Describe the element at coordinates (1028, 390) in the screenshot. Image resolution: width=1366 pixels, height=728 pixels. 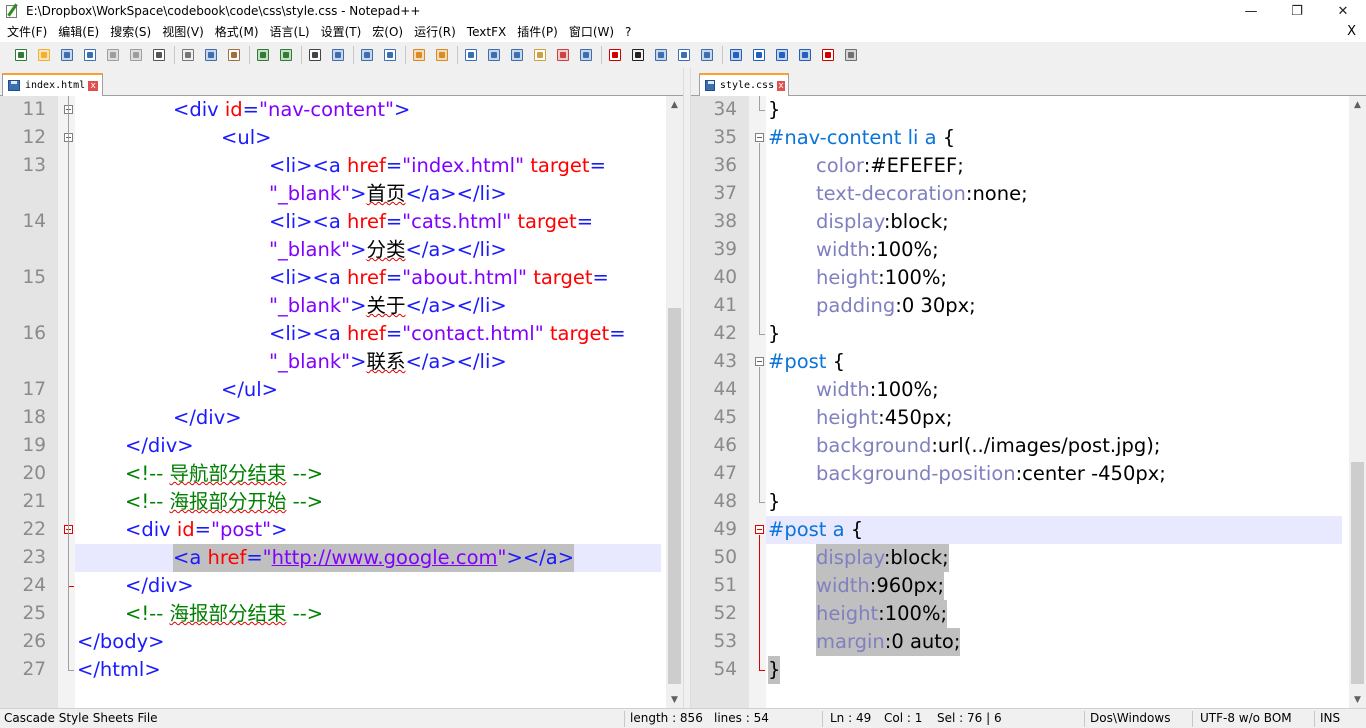
I see `code-line: 44 width:100%;` at that location.